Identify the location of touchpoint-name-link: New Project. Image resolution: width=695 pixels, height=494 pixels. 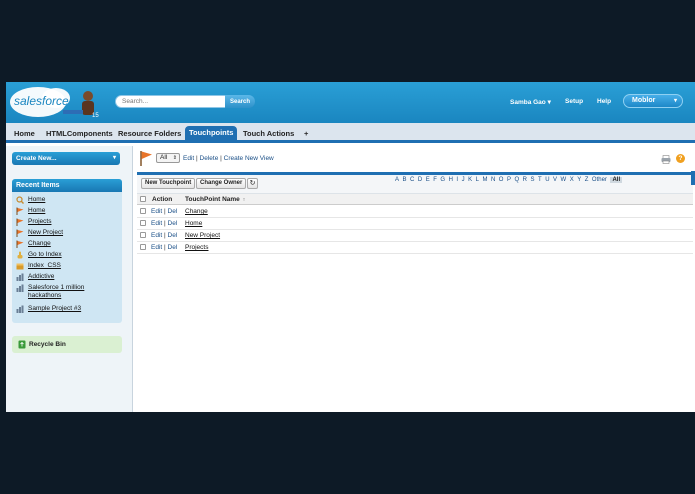
(202, 235).